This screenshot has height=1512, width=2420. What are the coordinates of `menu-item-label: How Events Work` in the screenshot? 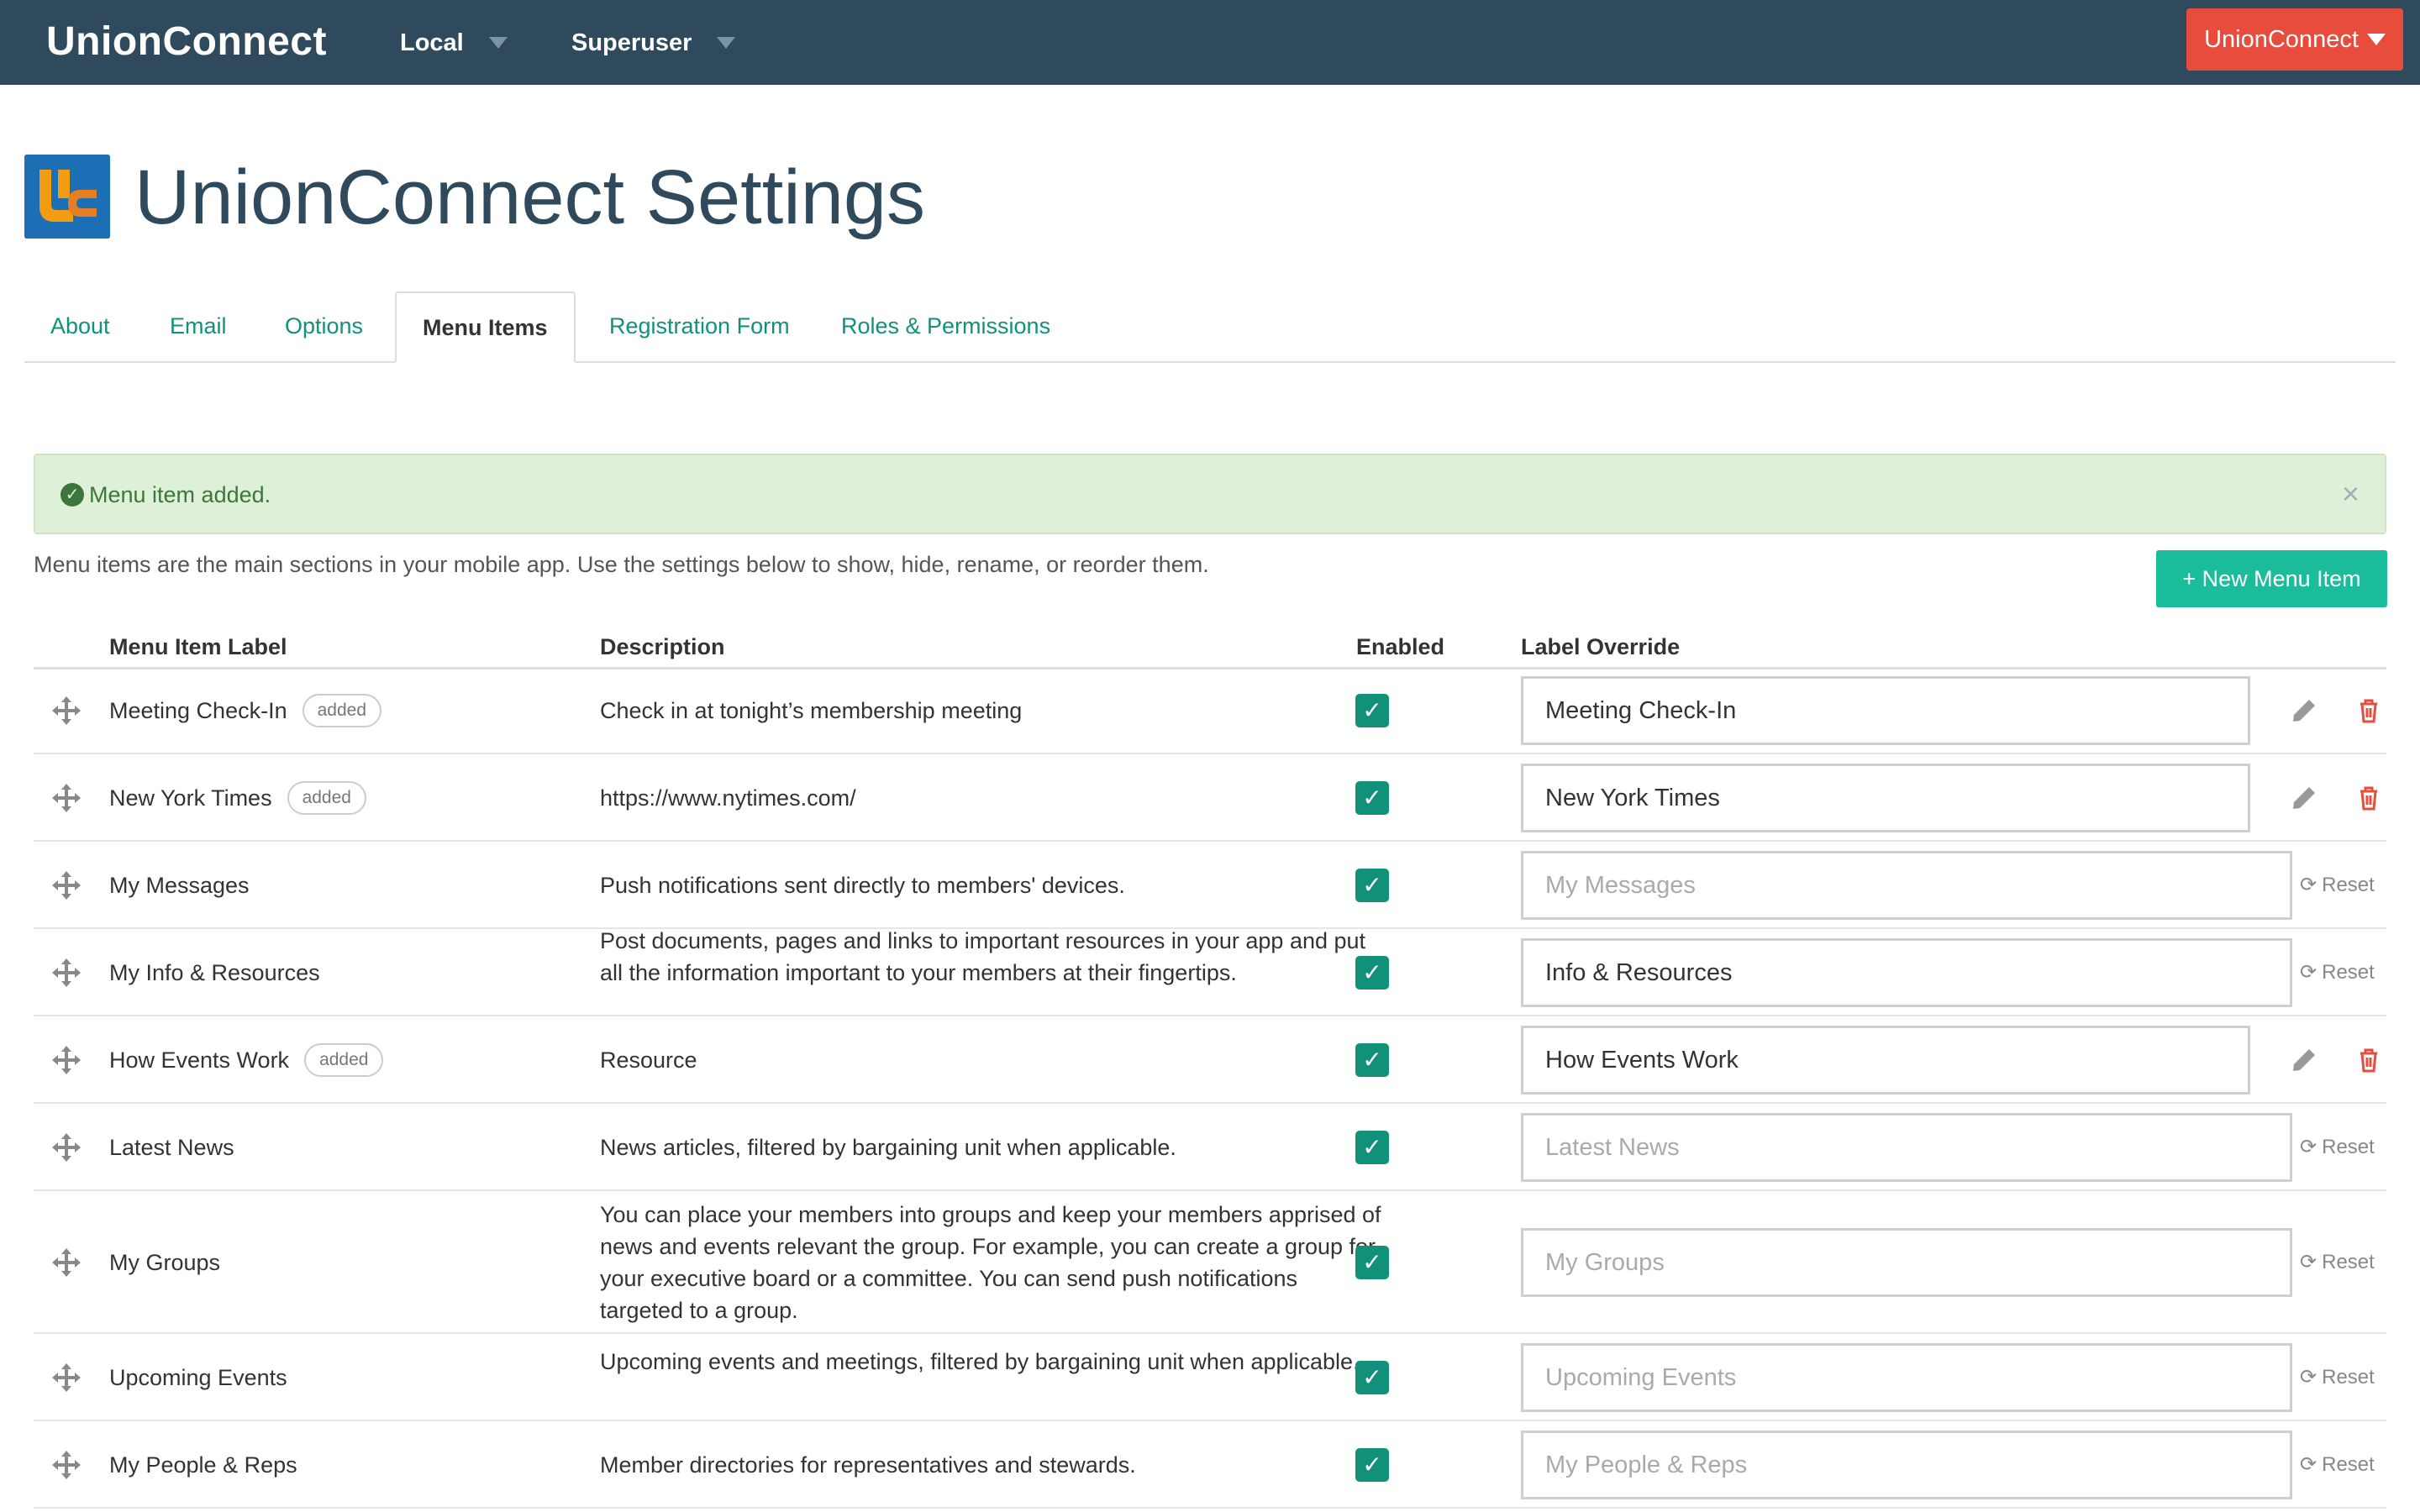 It's located at (199, 1060).